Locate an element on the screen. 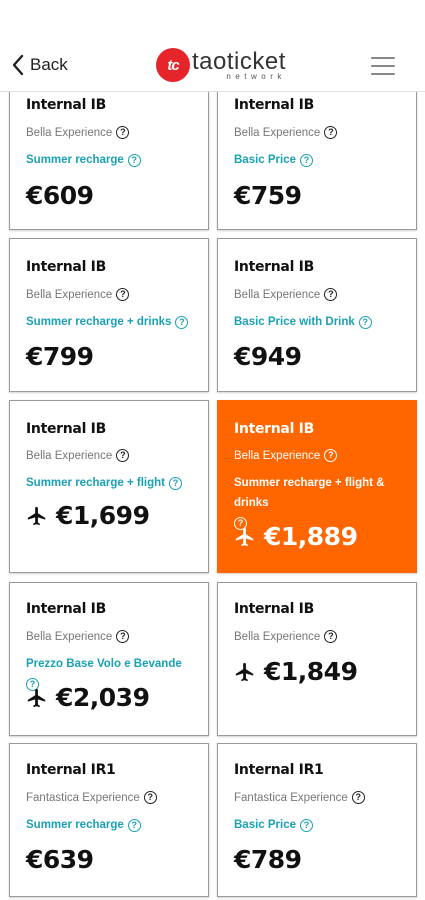  offer-price: €1,889 is located at coordinates (296, 536).